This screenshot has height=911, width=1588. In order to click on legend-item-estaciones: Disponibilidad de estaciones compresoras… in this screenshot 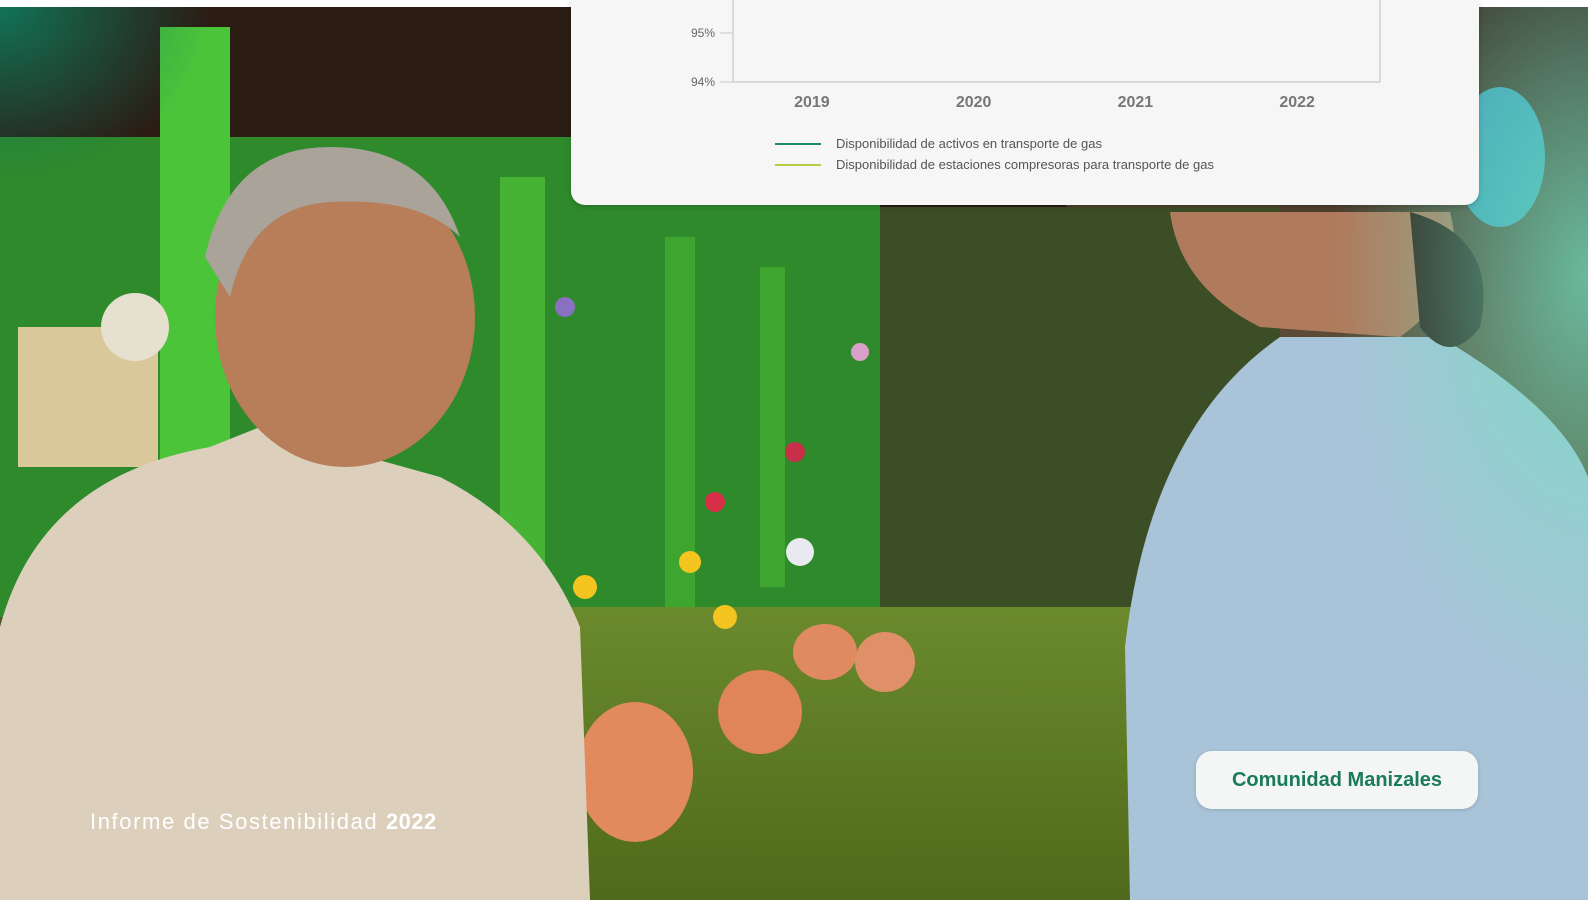, I will do `click(994, 164)`.